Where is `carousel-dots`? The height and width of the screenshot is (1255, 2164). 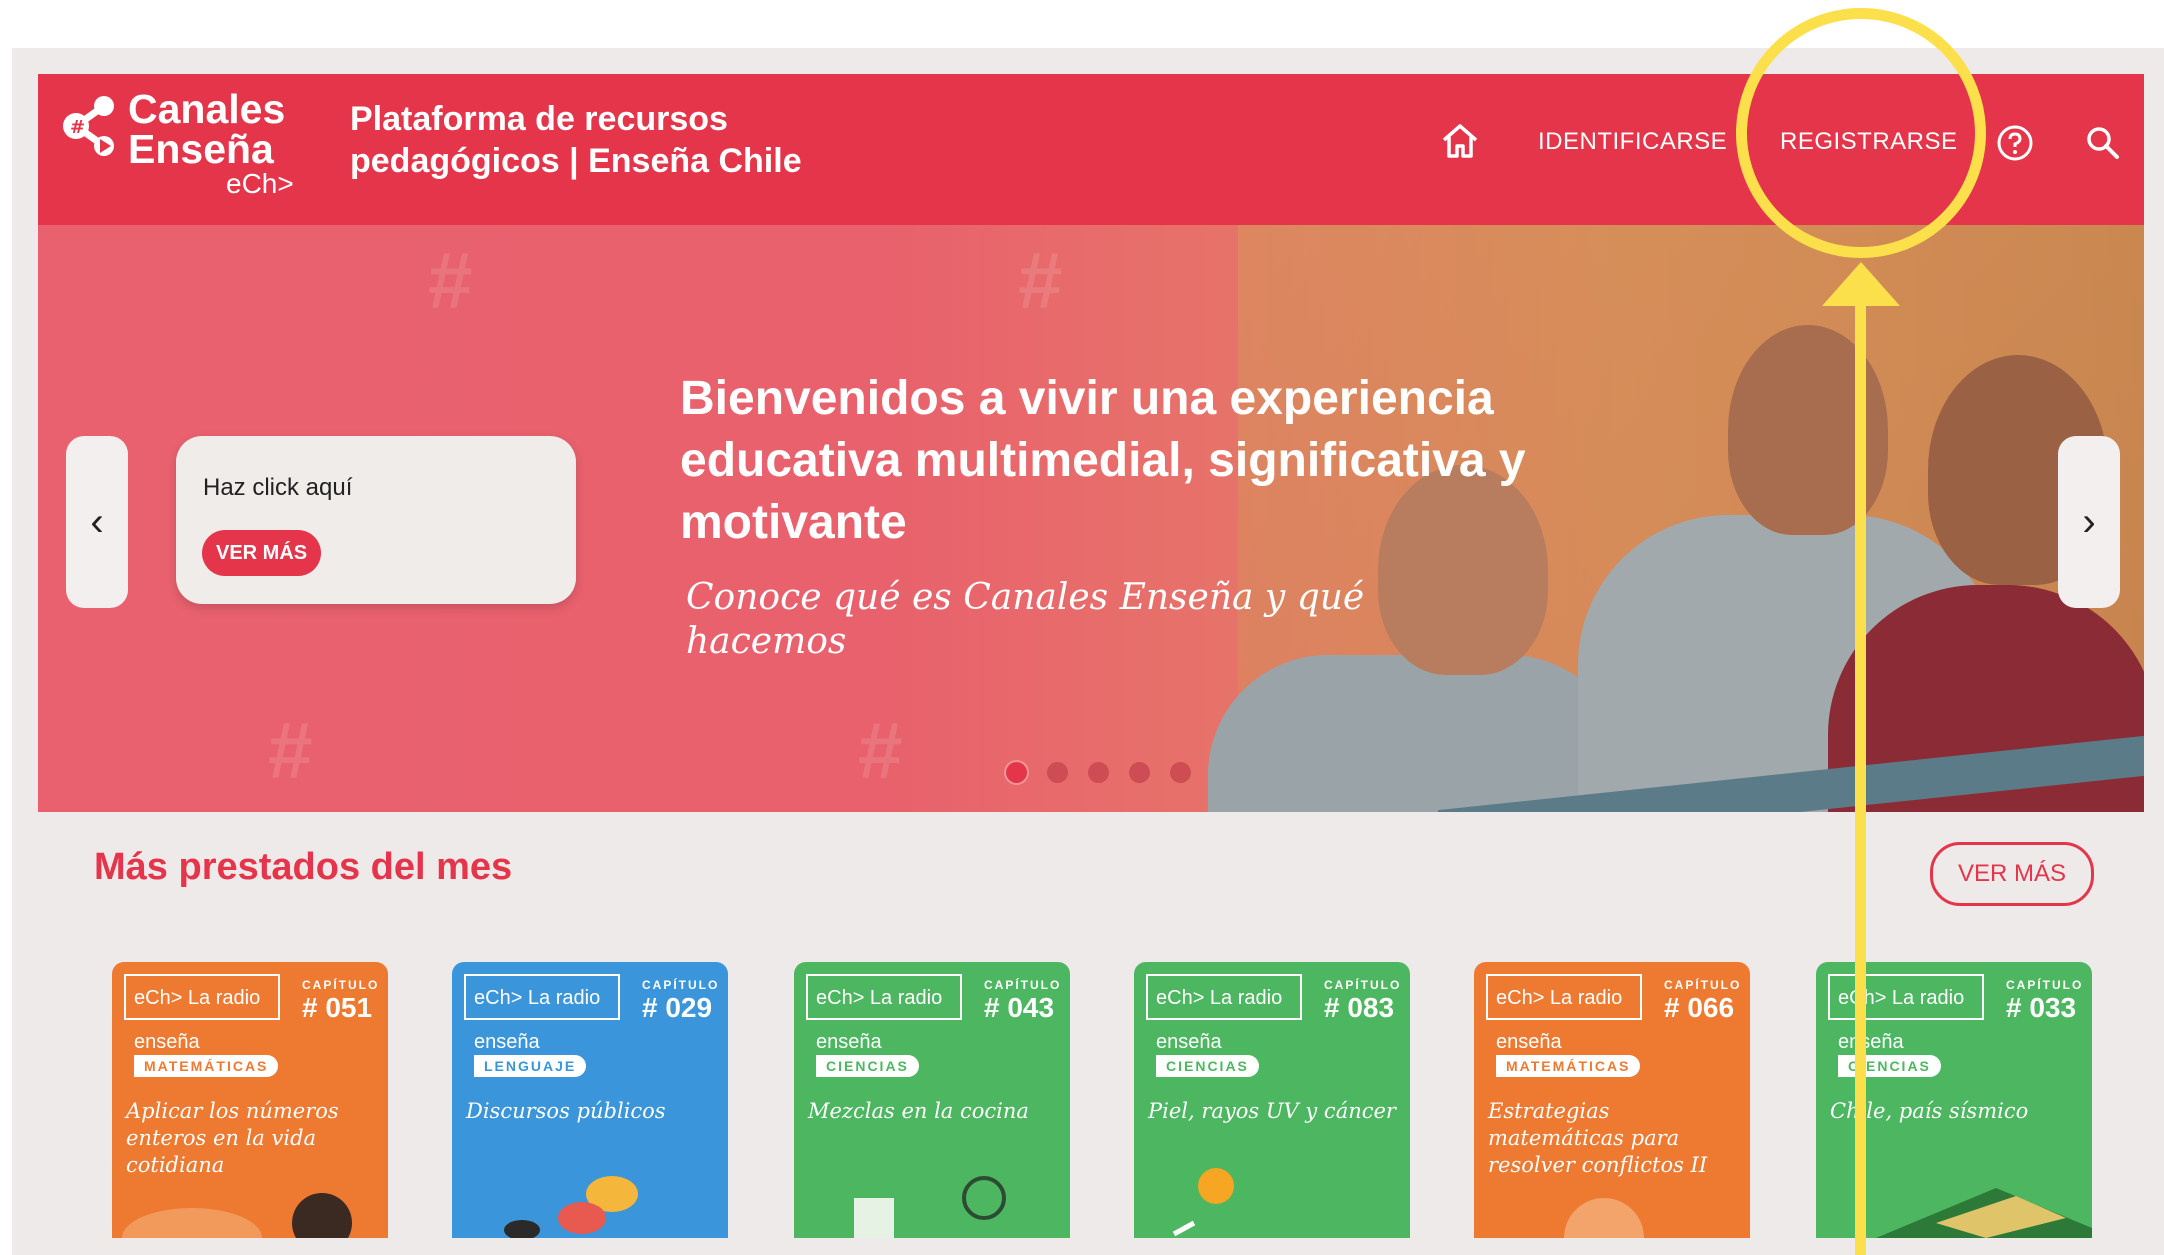 carousel-dots is located at coordinates (1098, 772).